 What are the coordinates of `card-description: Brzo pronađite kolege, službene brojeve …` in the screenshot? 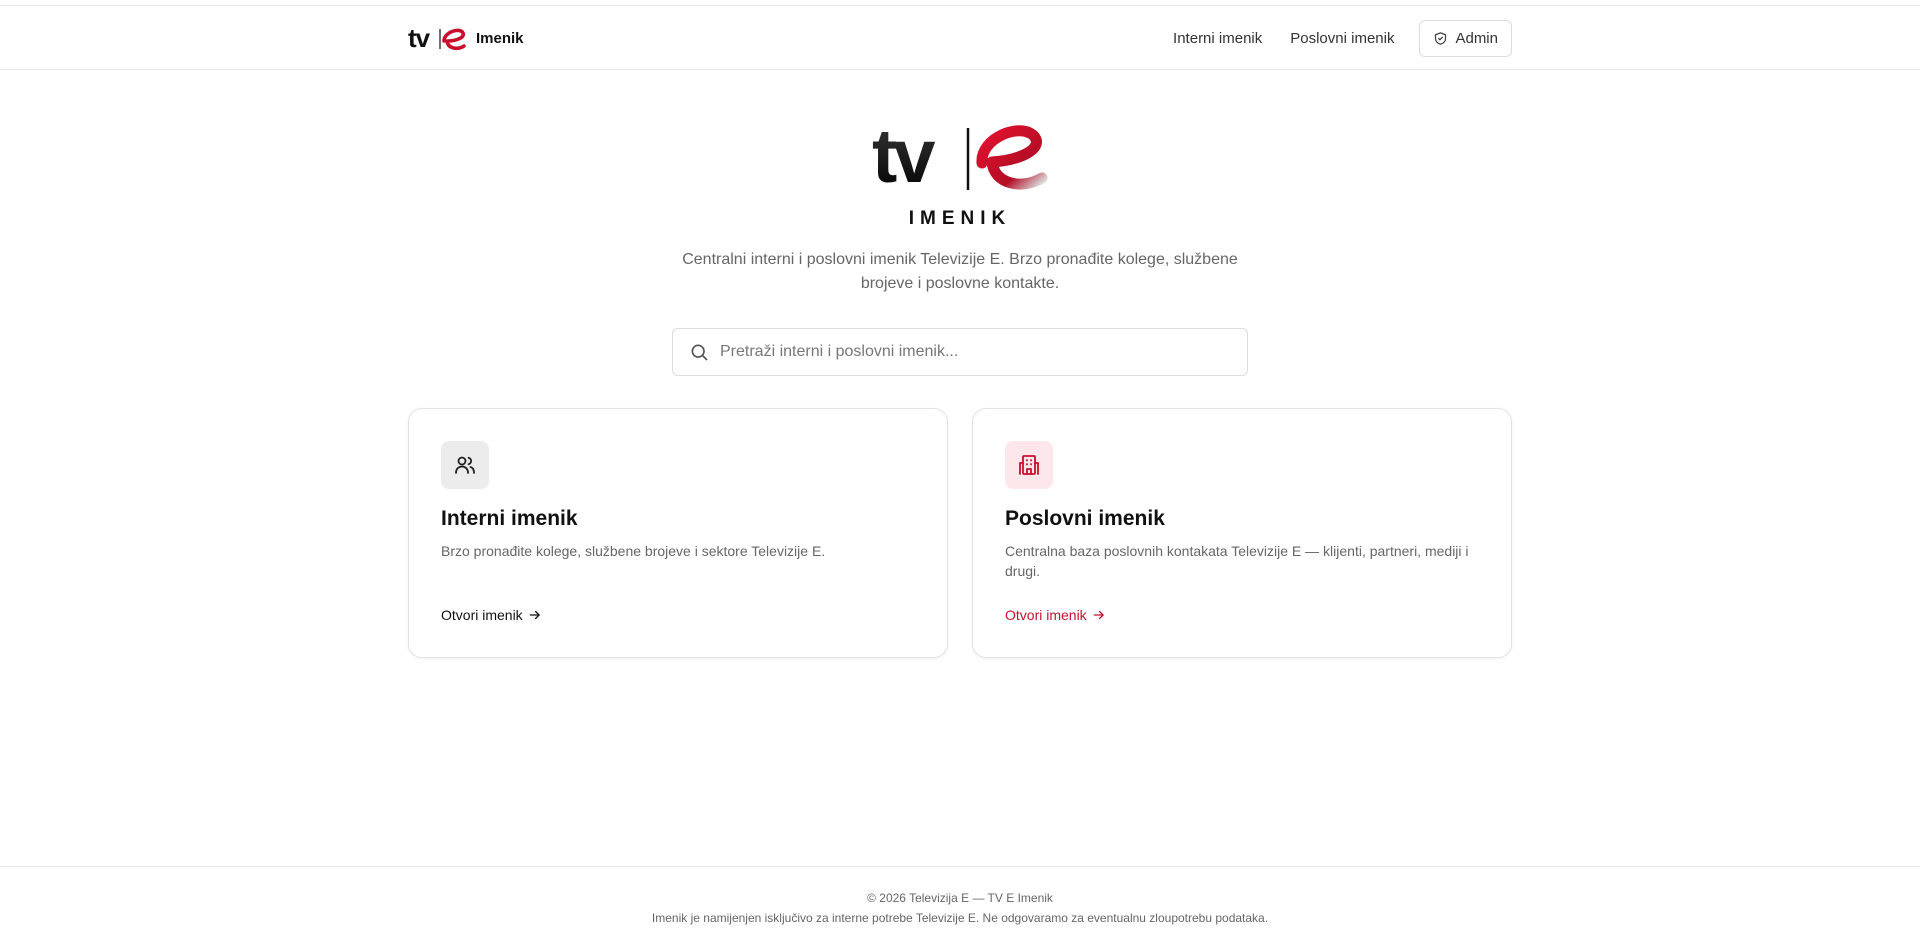 It's located at (633, 551).